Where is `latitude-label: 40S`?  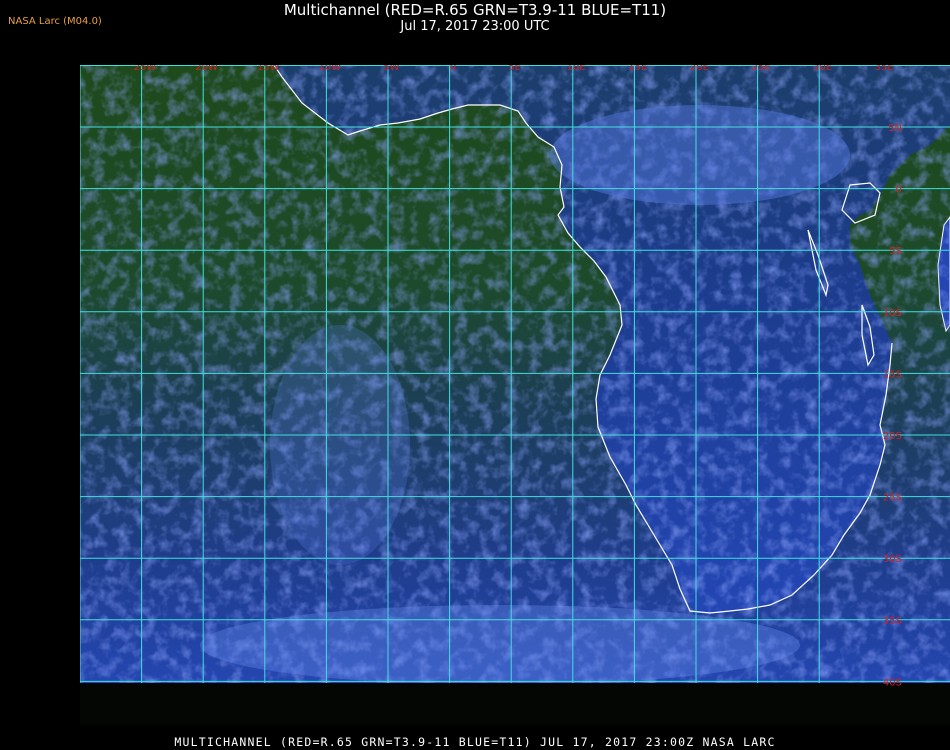 latitude-label: 40S is located at coordinates (892, 682).